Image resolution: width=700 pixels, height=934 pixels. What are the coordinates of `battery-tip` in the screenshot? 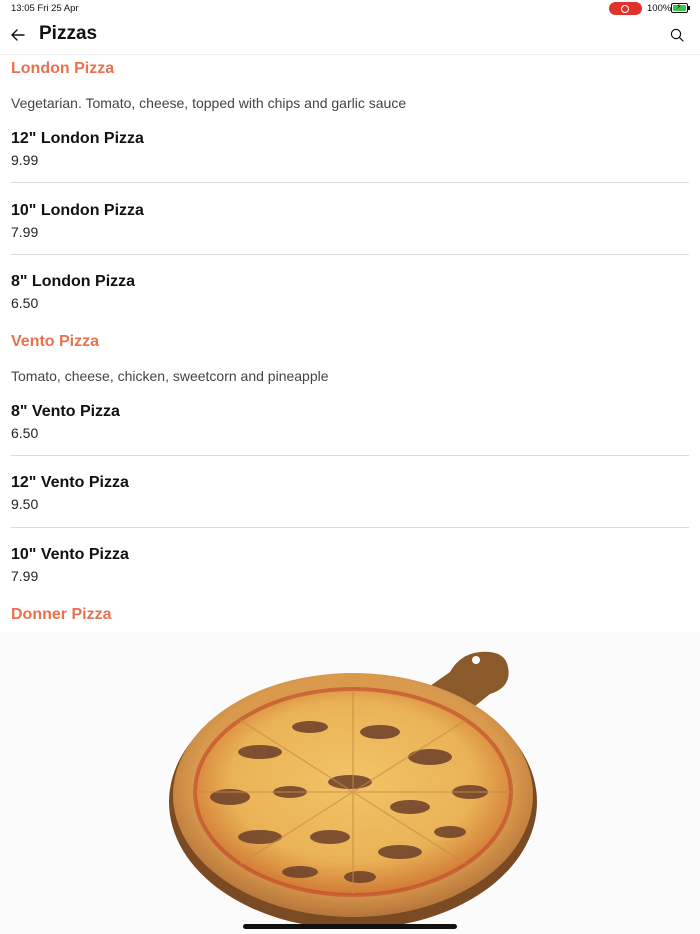 It's located at (689, 8).